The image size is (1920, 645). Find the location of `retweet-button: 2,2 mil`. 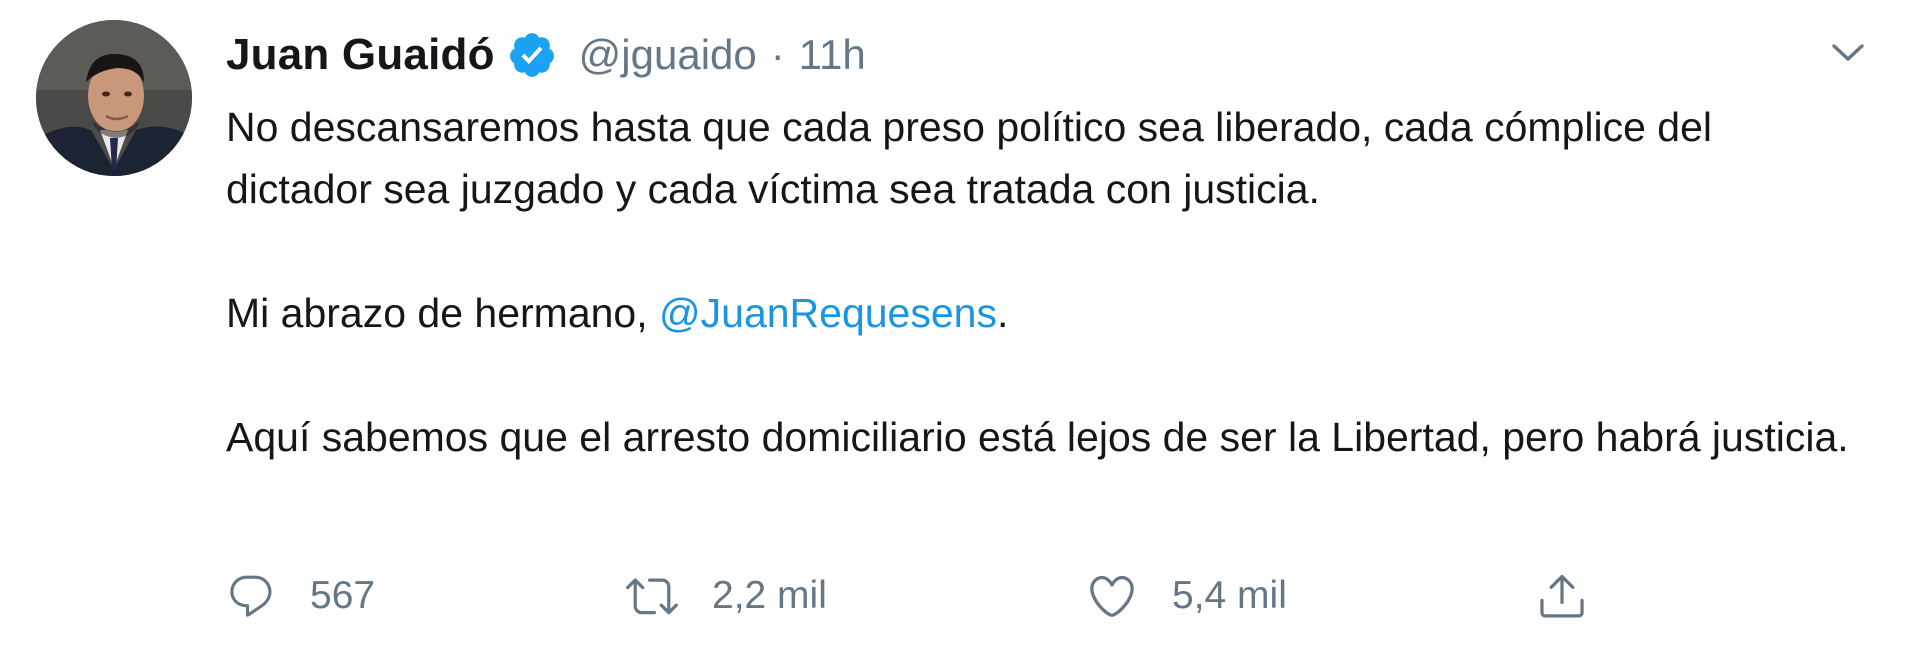

retweet-button: 2,2 mil is located at coordinates (726, 596).